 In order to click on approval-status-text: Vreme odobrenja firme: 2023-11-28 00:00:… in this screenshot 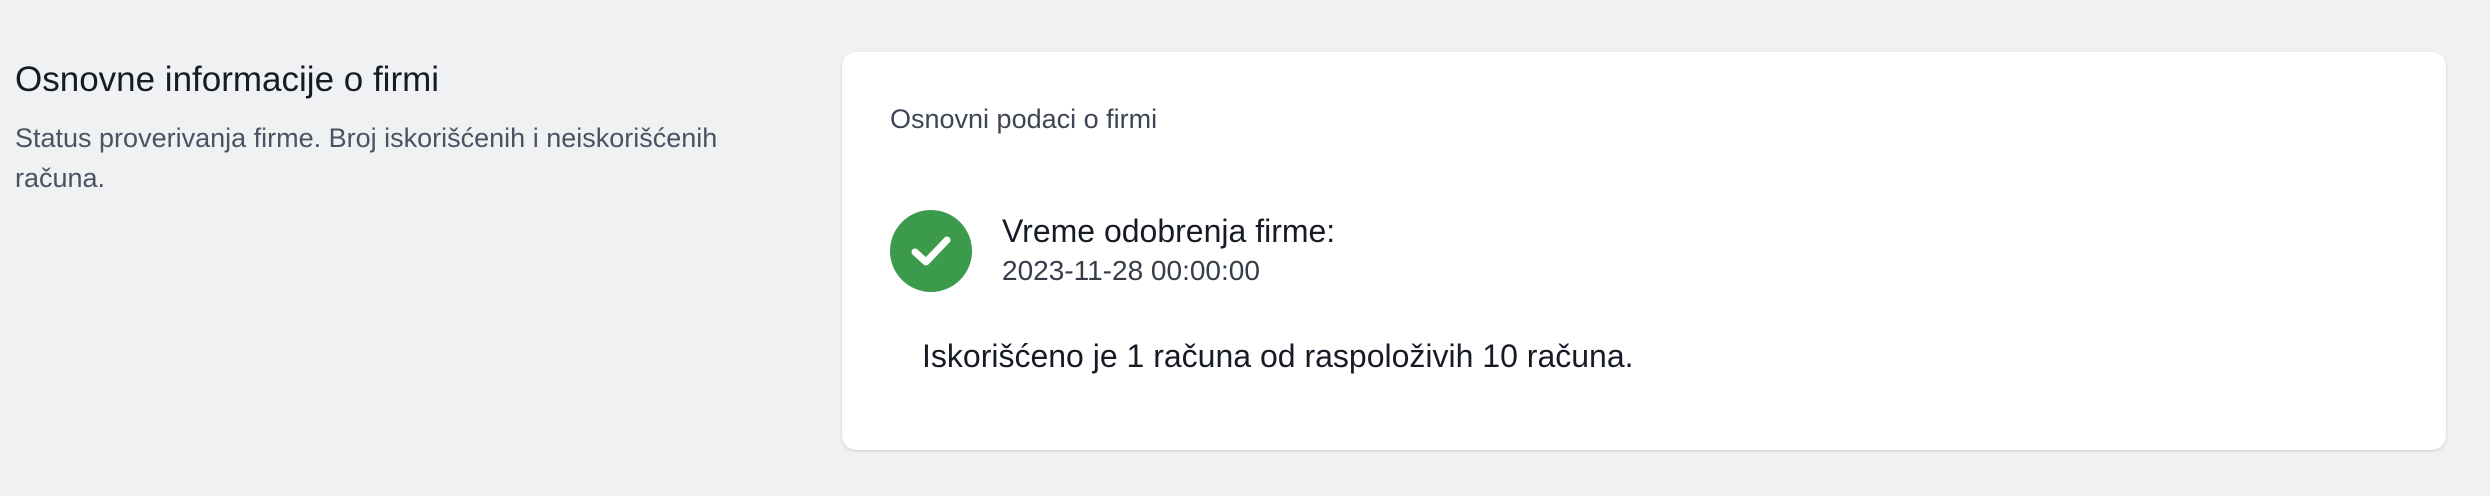, I will do `click(1168, 251)`.